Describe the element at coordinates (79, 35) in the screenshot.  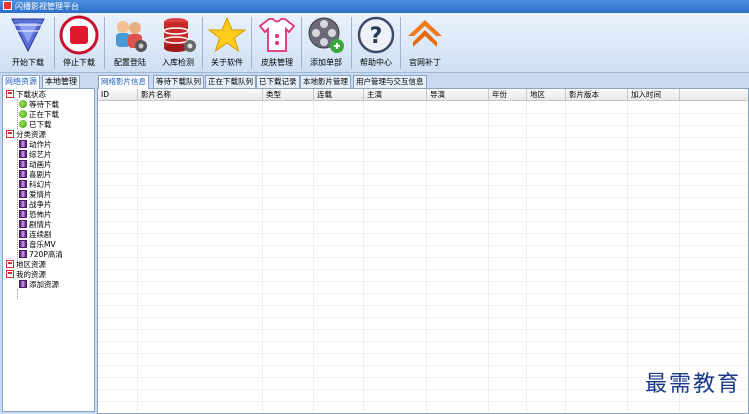
I see `stop-icon` at that location.